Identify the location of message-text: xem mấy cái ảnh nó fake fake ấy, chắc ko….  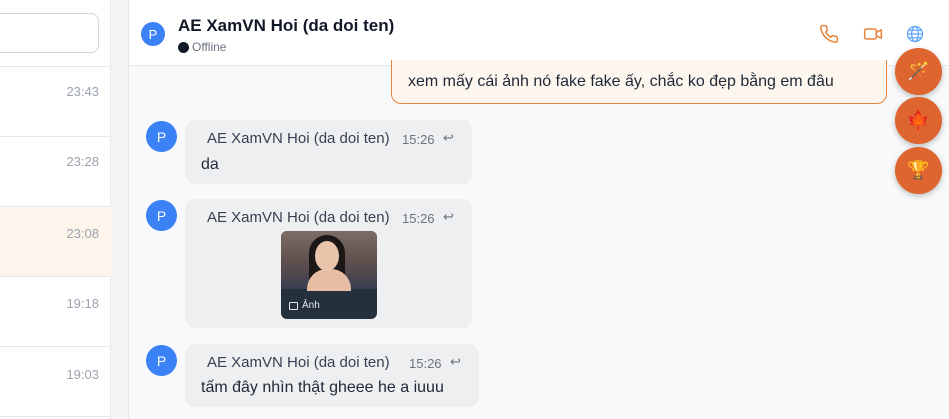
(621, 81).